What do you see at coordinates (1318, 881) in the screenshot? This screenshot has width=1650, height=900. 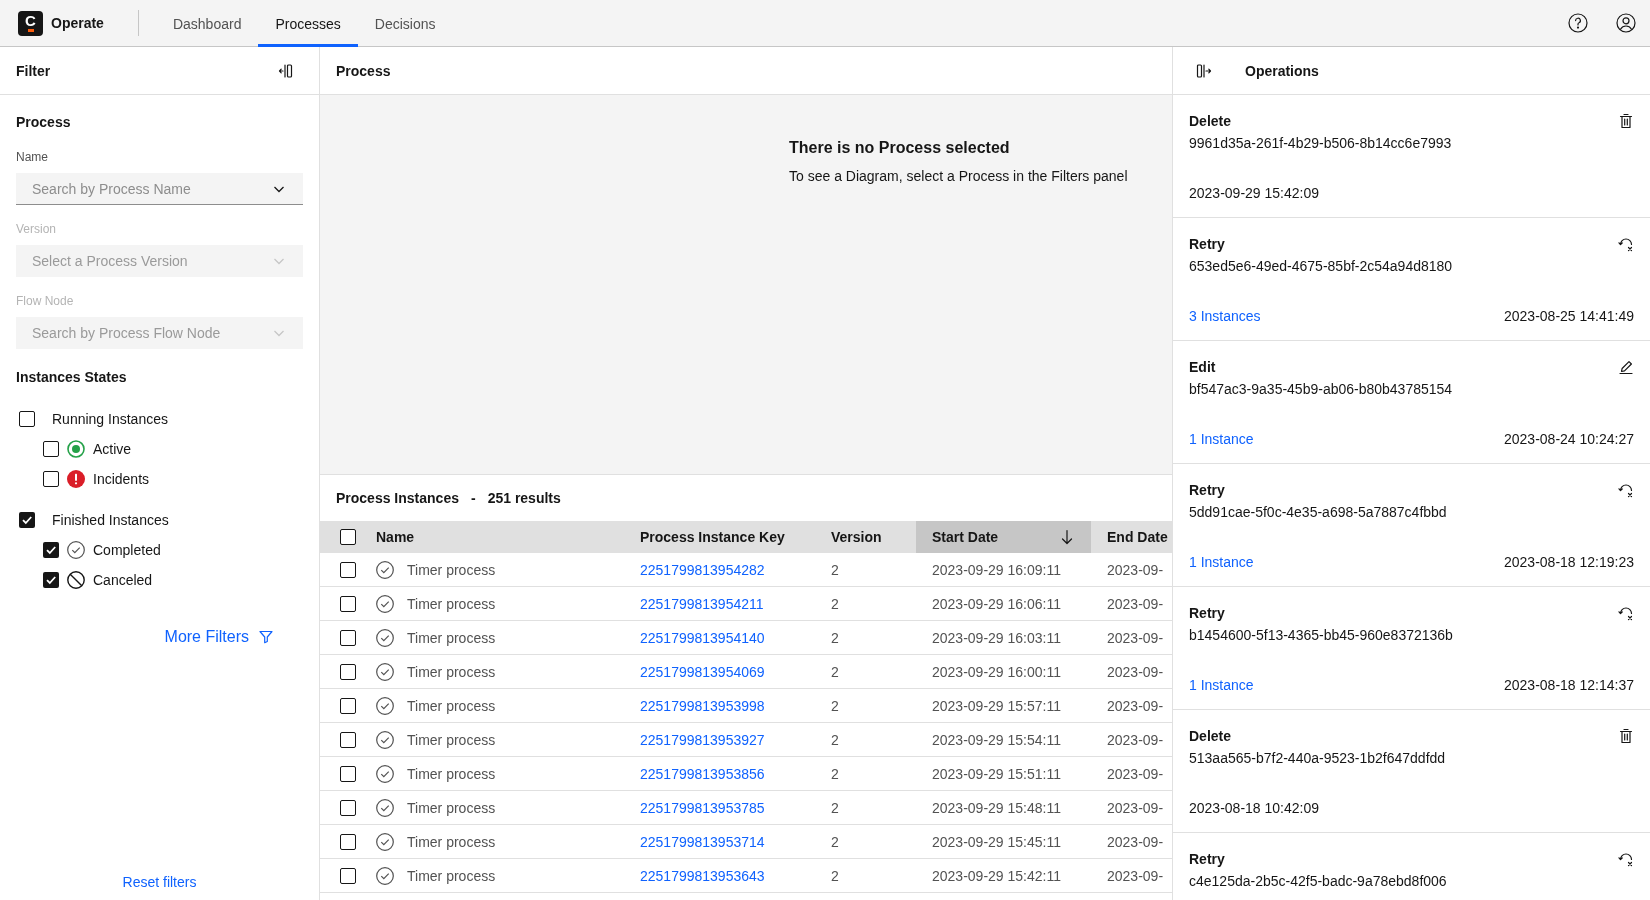 I see `operation-id: c4e125da-2b5c-42f5-badc-9a78ebd8f006` at bounding box center [1318, 881].